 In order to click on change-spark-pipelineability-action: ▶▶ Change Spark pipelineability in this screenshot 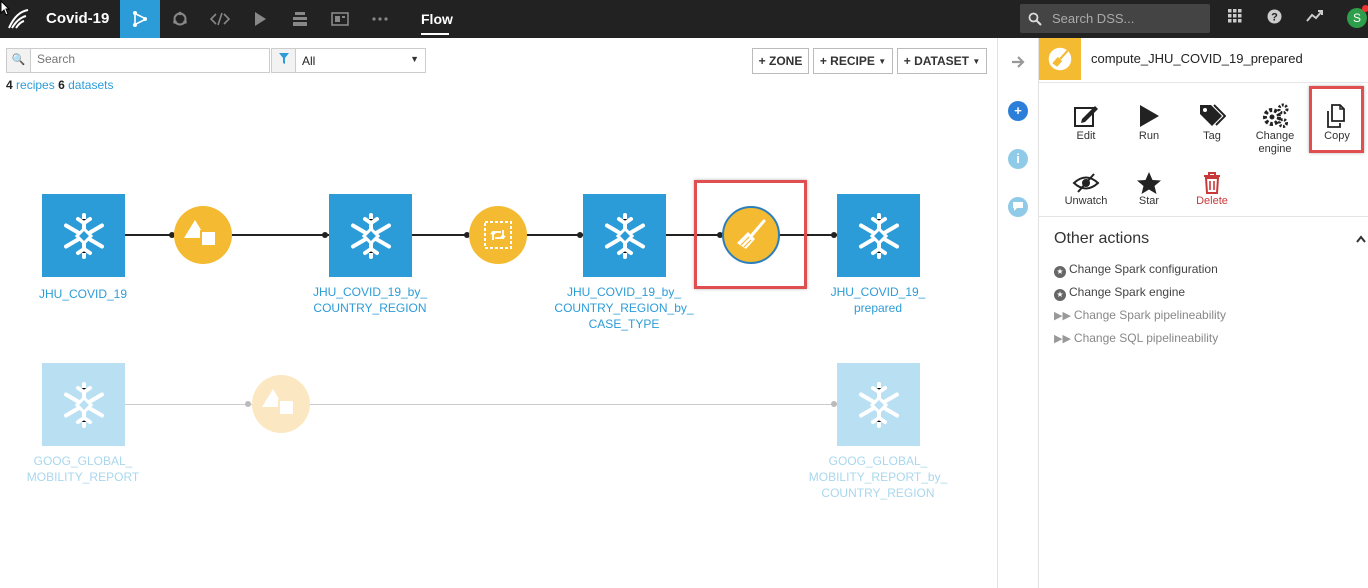, I will do `click(1140, 315)`.